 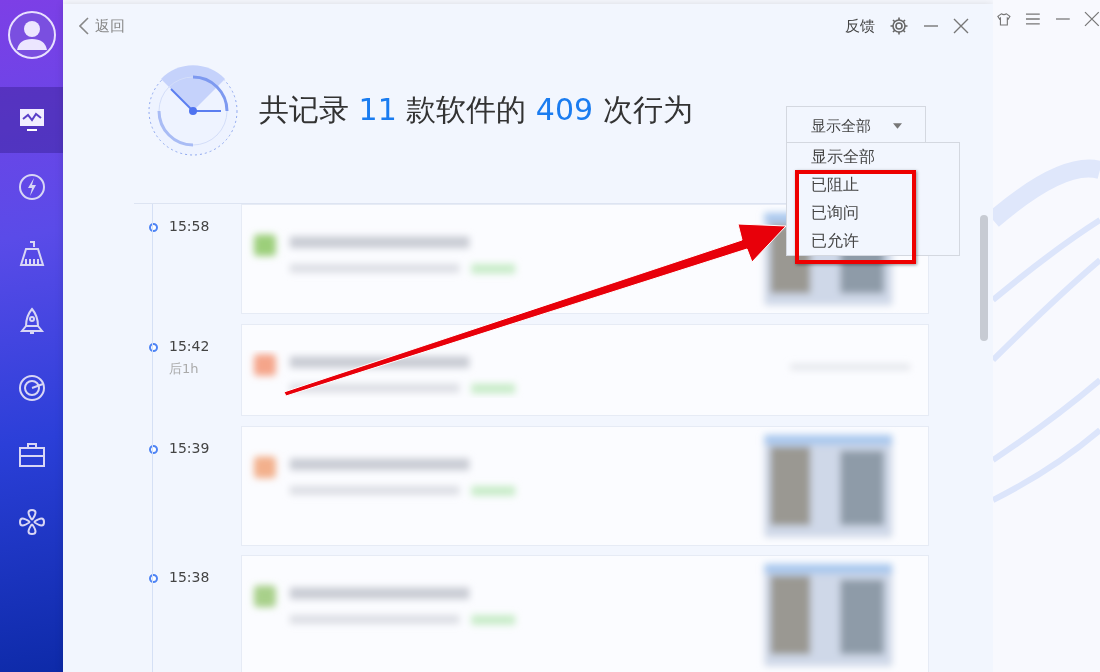 I want to click on feedback-link: 反馈, so click(x=860, y=26).